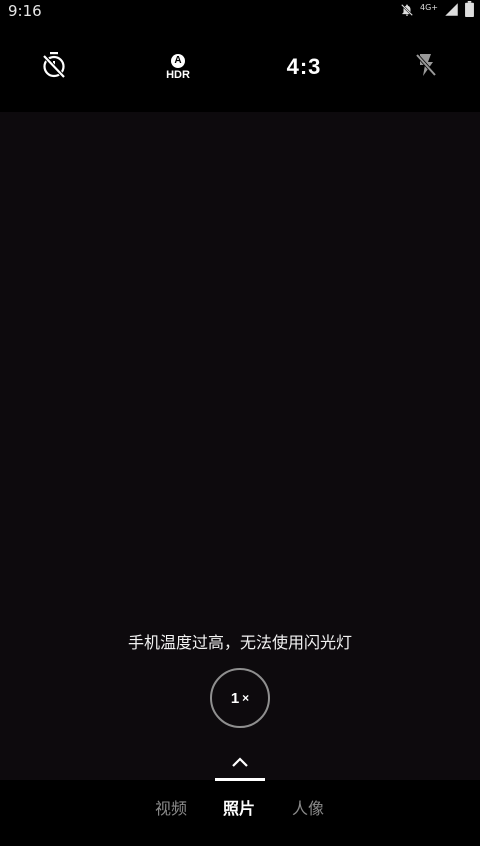 Image resolution: width=480 pixels, height=846 pixels. I want to click on aspect-ratio-label: 4:3, so click(304, 66).